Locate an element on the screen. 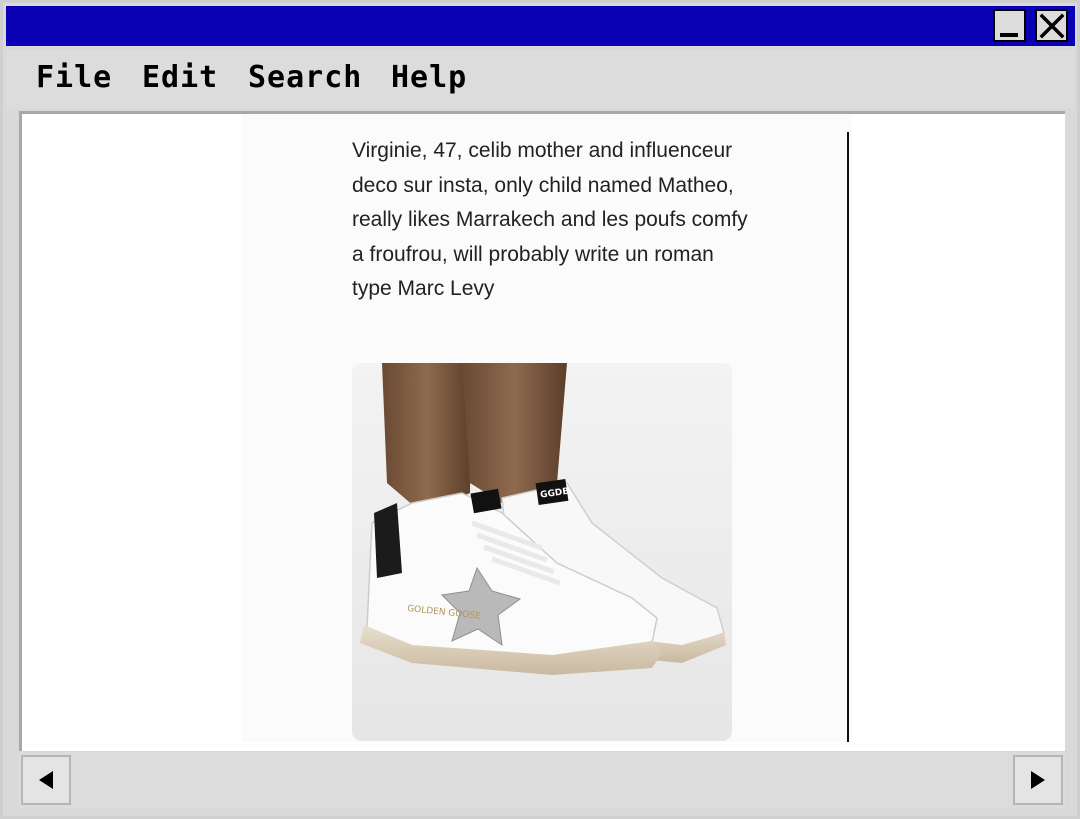 Image resolution: width=1080 pixels, height=819 pixels. minimize-icon is located at coordinates (1008, 34).